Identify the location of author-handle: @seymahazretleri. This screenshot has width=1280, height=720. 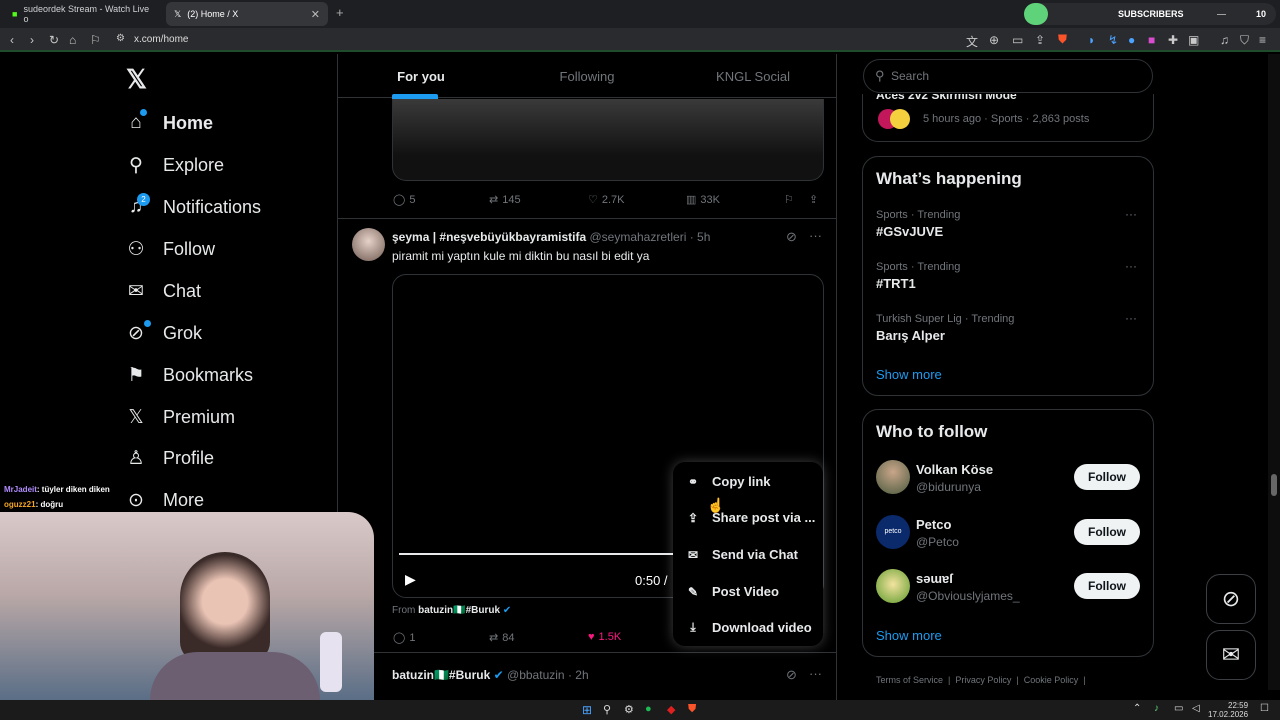
(637, 237).